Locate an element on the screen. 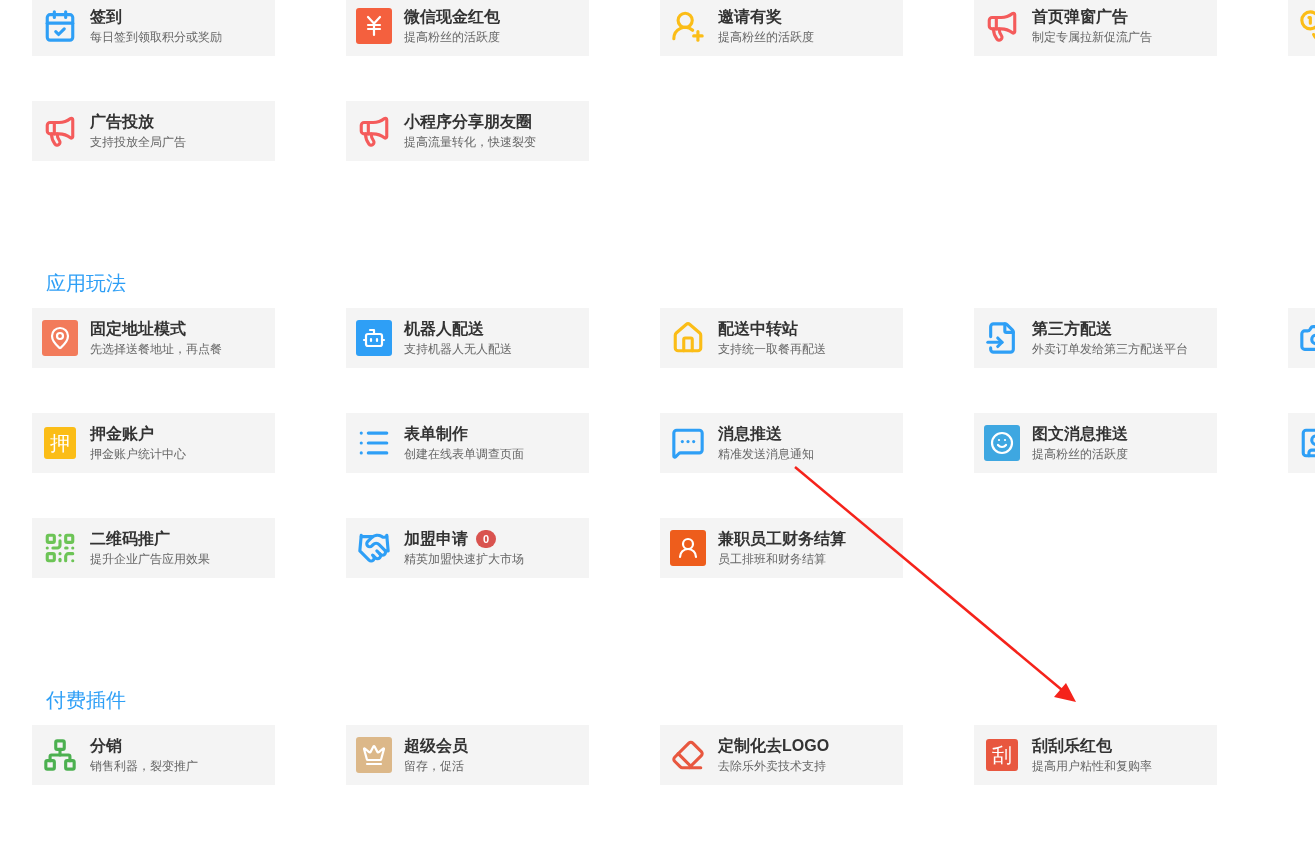 This screenshot has height=854, width=1315. feature-card: 广告投放 支持投放全局广告 is located at coordinates (153, 131).